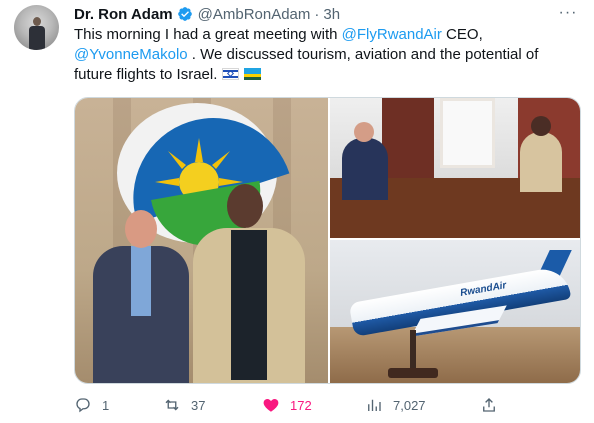 The width and height of the screenshot is (594, 423). What do you see at coordinates (208, 34) in the screenshot?
I see `tweet-text-part-1: This morning I had a great meeting with` at bounding box center [208, 34].